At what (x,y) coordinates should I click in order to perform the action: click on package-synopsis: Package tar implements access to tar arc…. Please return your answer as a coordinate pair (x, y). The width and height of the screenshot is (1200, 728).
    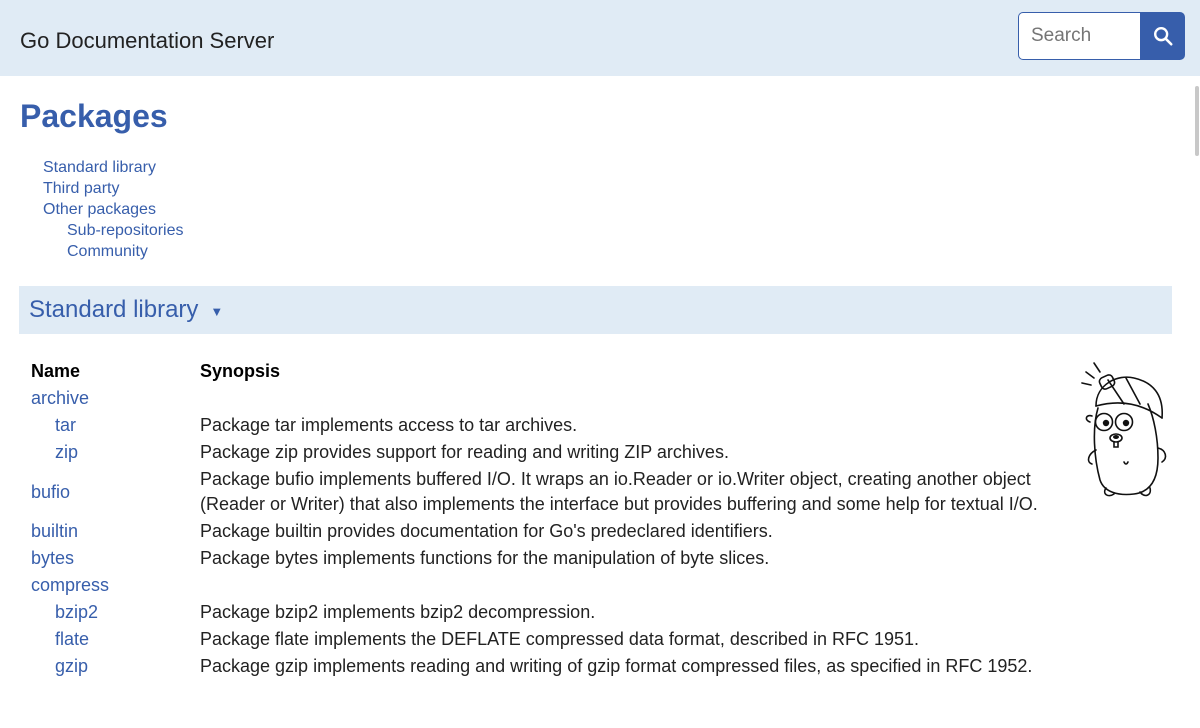
    Looking at the image, I should click on (389, 425).